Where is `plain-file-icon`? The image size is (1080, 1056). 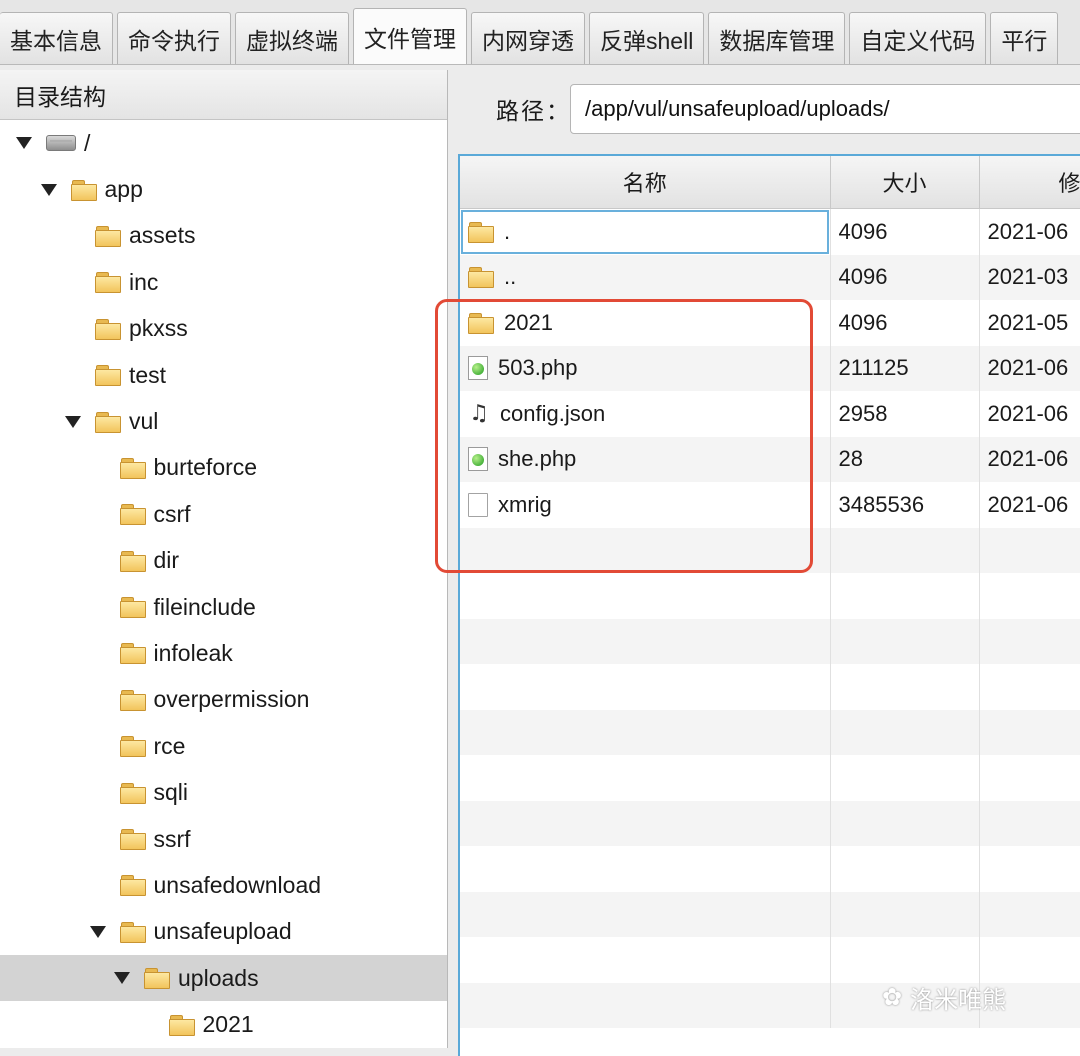
plain-file-icon is located at coordinates (478, 504).